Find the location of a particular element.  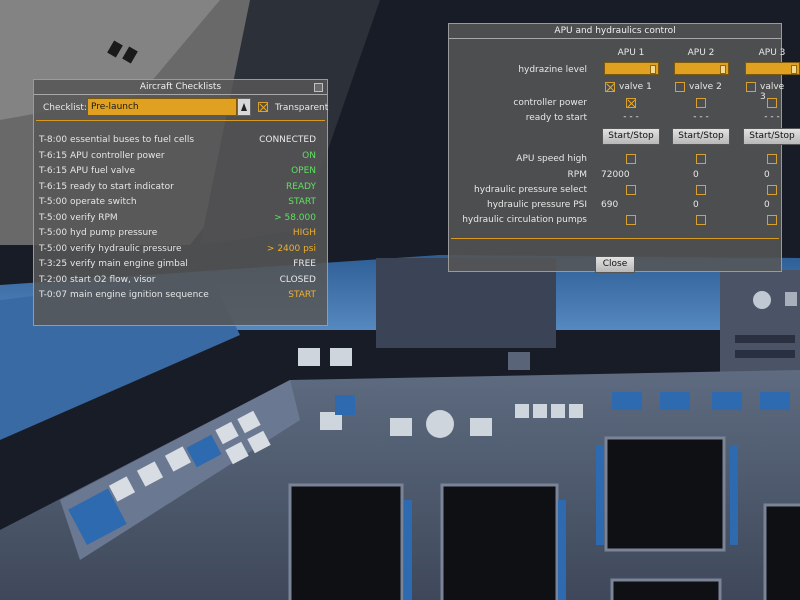

start-stop-button-1: Start/Stop is located at coordinates (631, 136).